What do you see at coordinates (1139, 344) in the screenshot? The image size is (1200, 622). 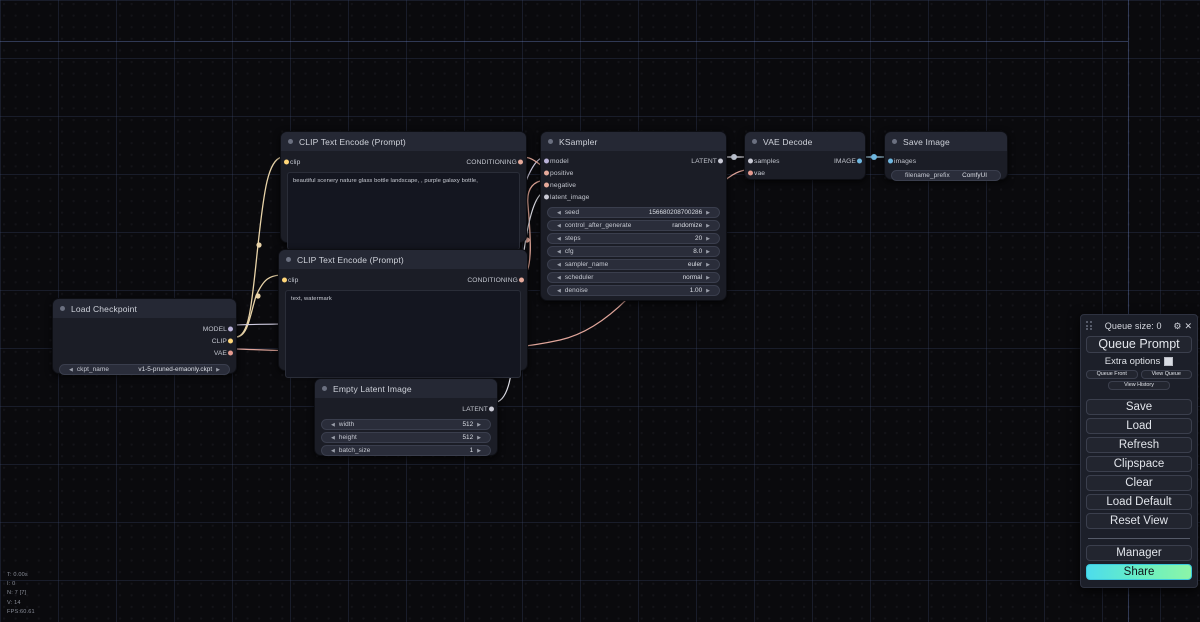 I see `queue-prompt-button: Queue Prompt` at bounding box center [1139, 344].